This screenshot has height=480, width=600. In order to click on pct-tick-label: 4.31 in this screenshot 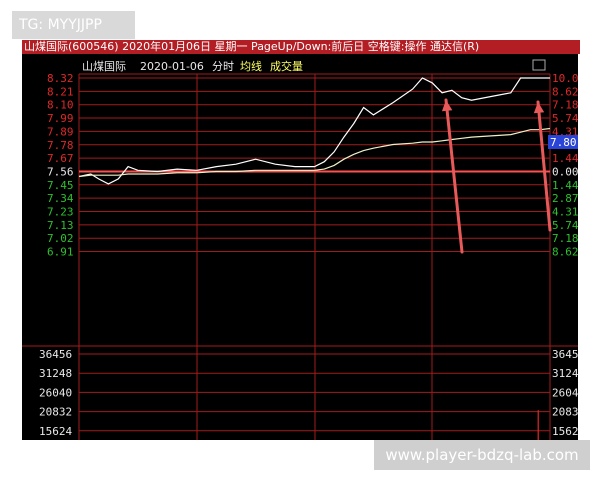, I will do `click(565, 212)`.